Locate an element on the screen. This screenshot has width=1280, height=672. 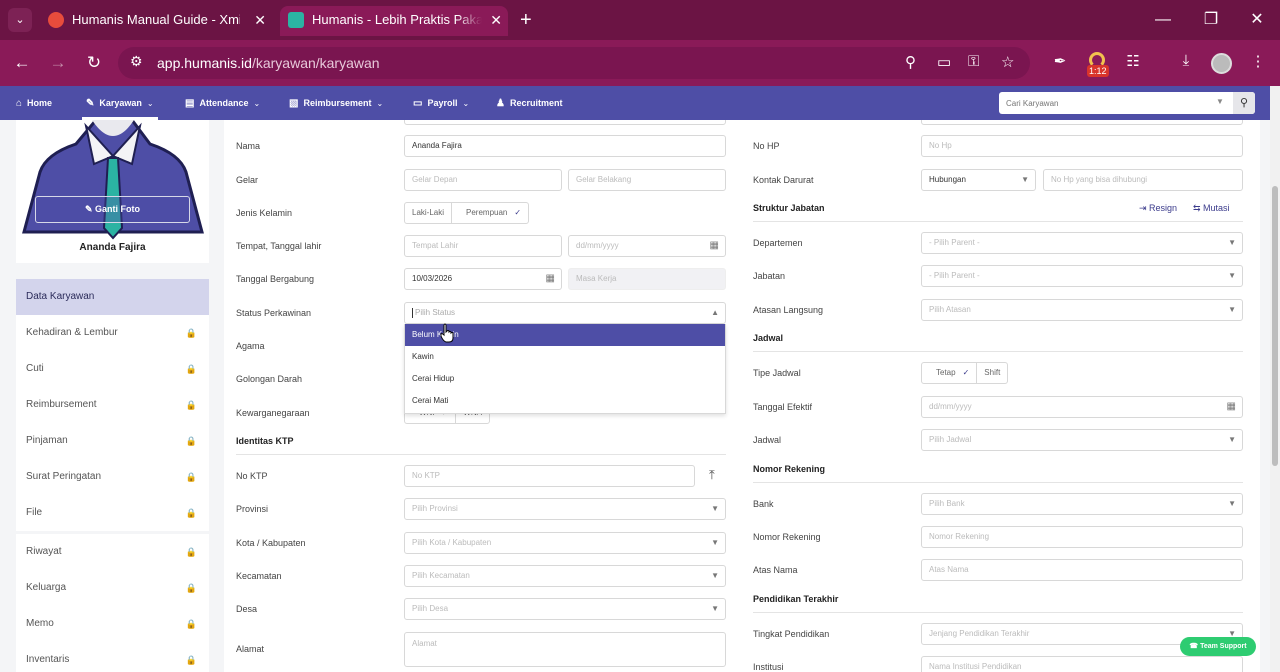
tanggal-lahir-input: dd/mm/yyyy ▦ is located at coordinates (647, 246).